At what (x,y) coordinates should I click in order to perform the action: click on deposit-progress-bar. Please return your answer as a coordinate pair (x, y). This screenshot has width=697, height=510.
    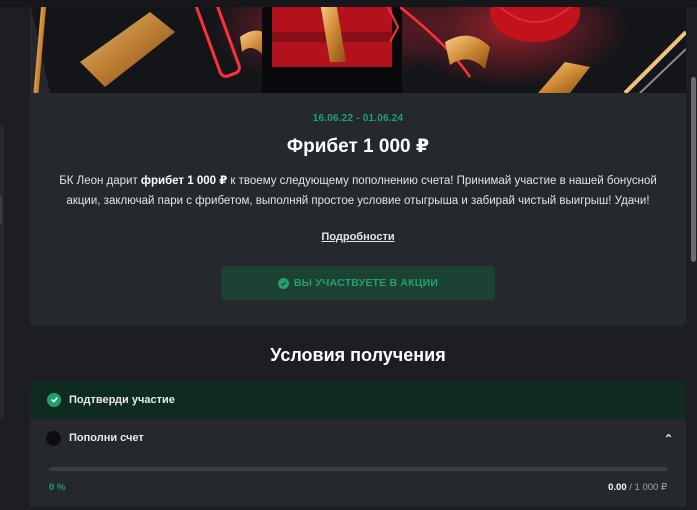
    Looking at the image, I should click on (358, 469).